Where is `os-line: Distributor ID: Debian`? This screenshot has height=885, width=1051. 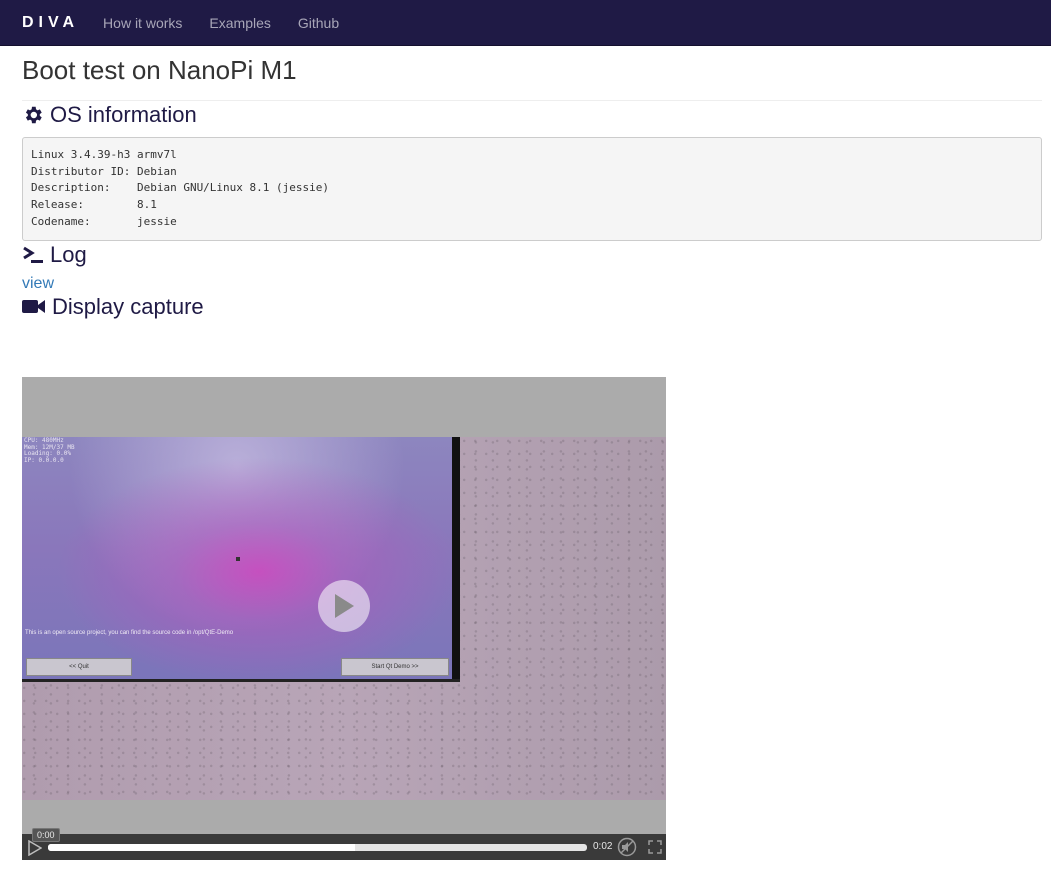
os-line: Distributor ID: Debian is located at coordinates (104, 171).